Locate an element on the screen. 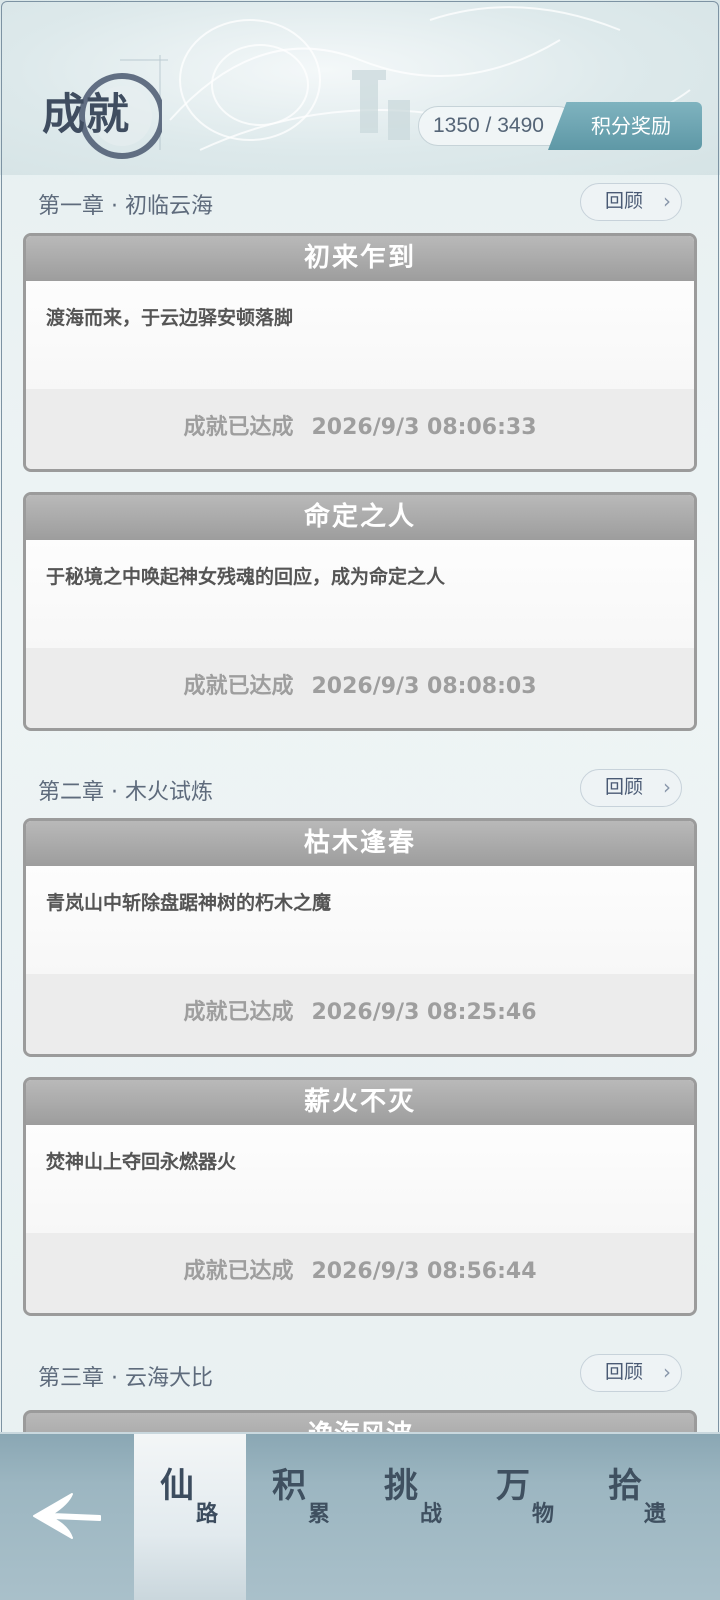  tab-char-sub: 路 is located at coordinates (207, 1514).